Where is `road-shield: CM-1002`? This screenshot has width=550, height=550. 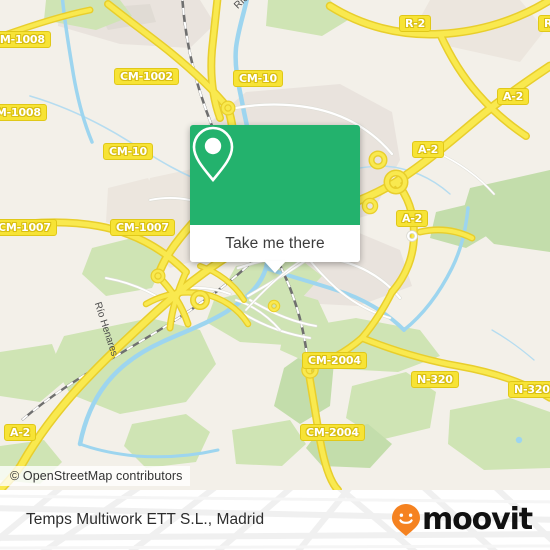
road-shield: CM-1002 is located at coordinates (146, 76).